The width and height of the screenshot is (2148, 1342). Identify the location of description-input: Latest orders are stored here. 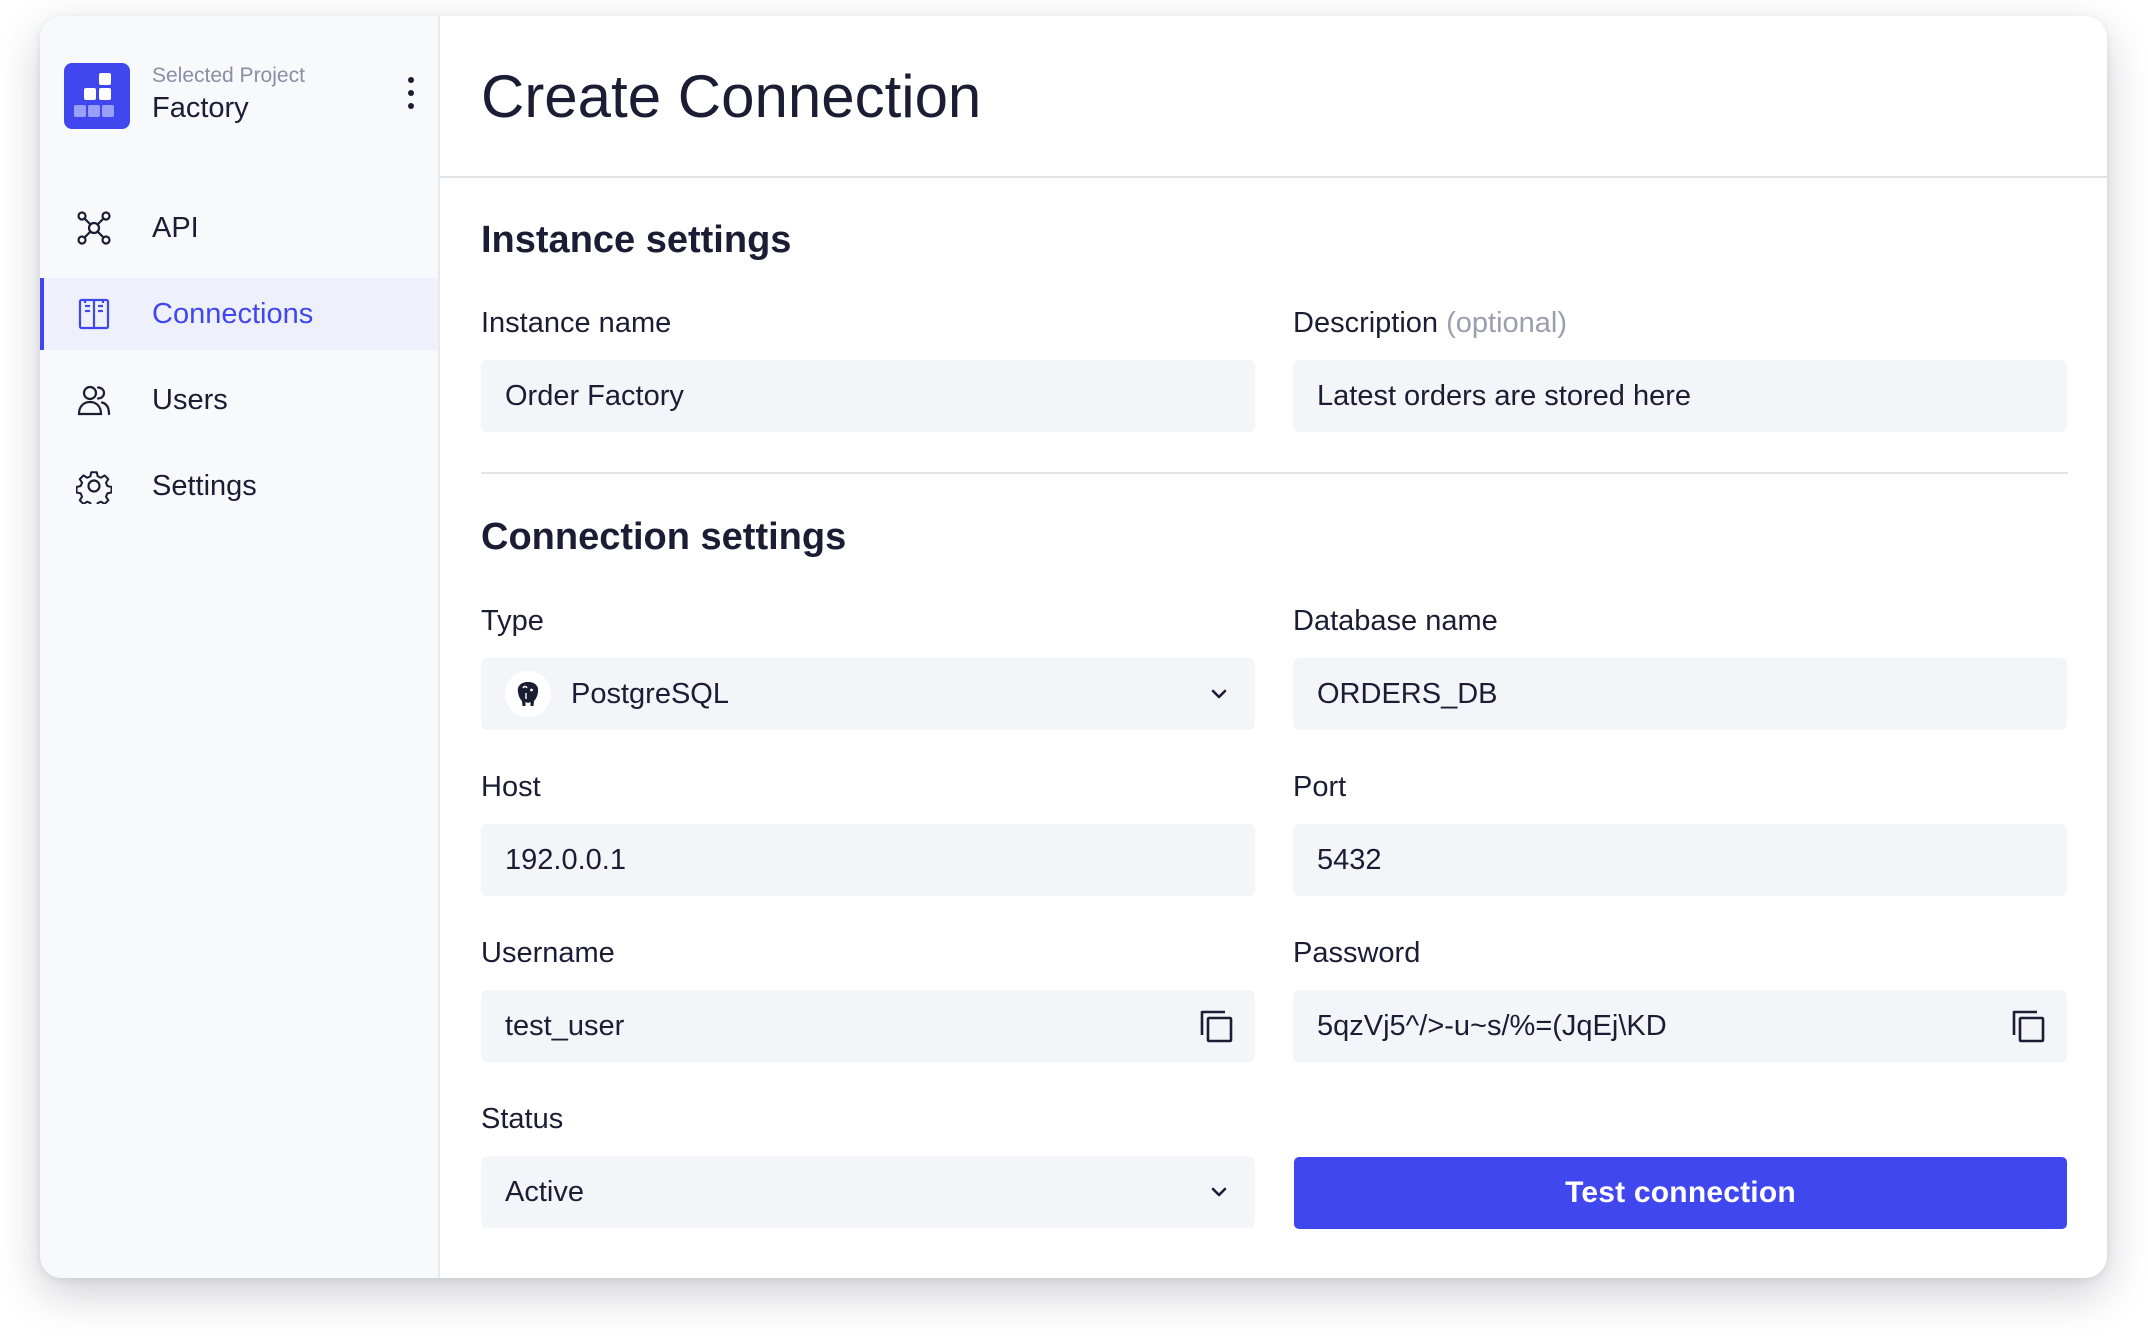
(1680, 396).